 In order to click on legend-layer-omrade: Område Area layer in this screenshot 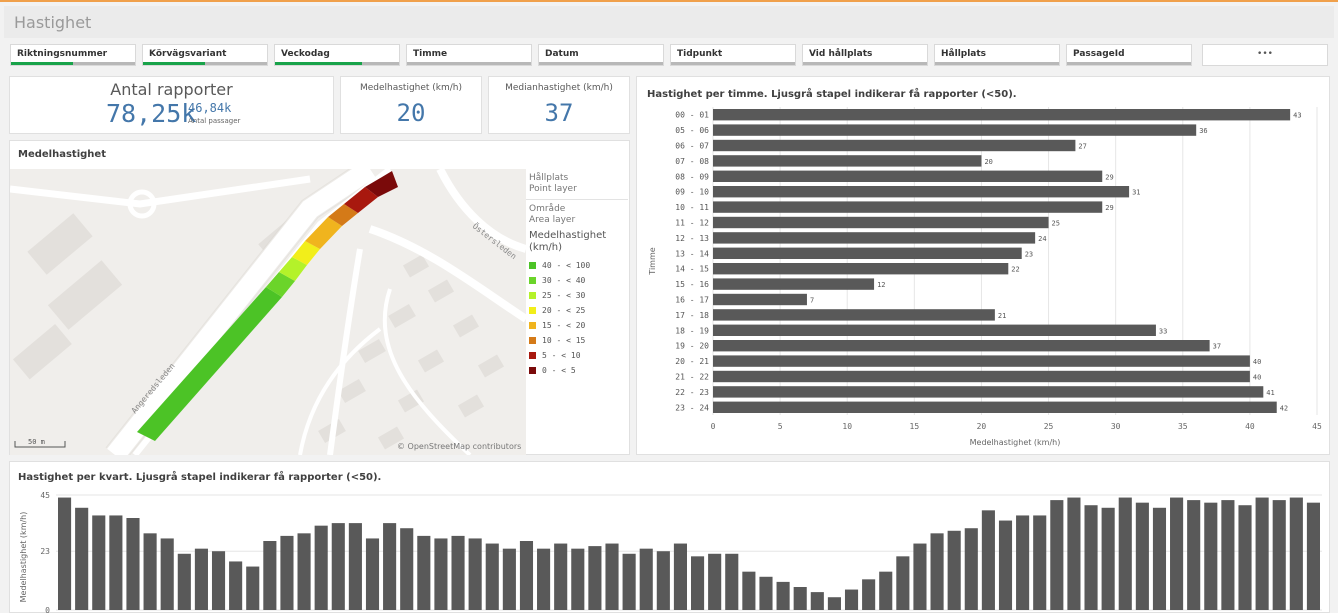, I will do `click(577, 213)`.